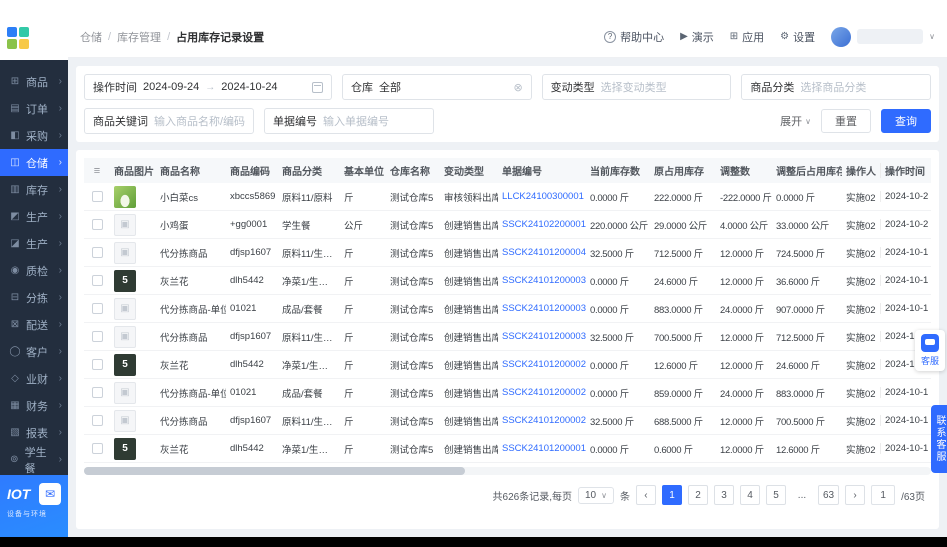 This screenshot has width=947, height=547. I want to click on category-select: 商品分类 选择商品分类, so click(836, 87).